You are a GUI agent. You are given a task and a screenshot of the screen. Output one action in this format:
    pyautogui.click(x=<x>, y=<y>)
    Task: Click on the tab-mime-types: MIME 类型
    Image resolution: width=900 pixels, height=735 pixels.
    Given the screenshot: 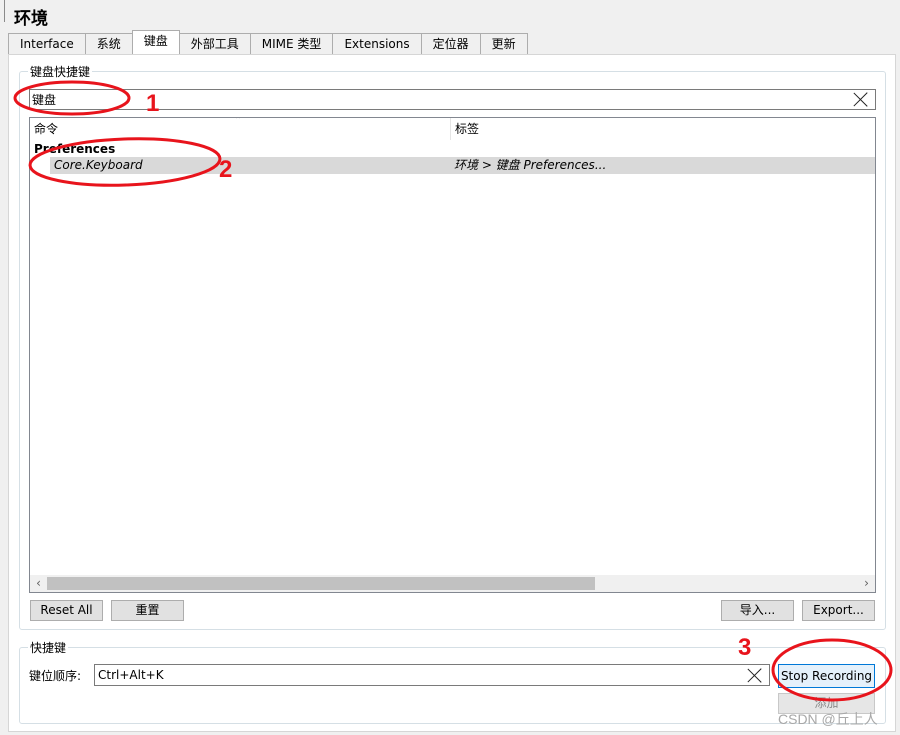 What is the action you would take?
    pyautogui.click(x=291, y=43)
    